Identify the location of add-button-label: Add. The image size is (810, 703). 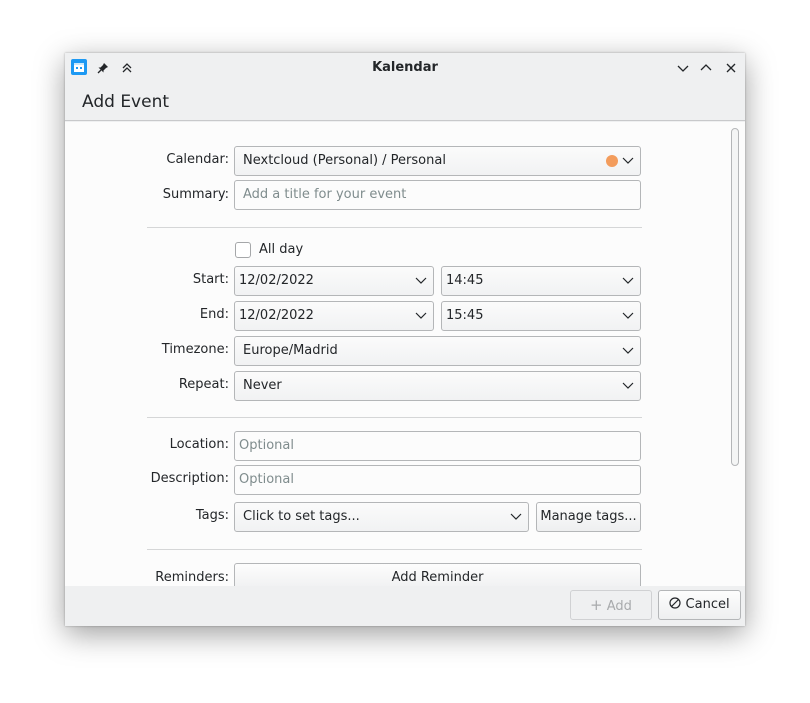
(619, 606).